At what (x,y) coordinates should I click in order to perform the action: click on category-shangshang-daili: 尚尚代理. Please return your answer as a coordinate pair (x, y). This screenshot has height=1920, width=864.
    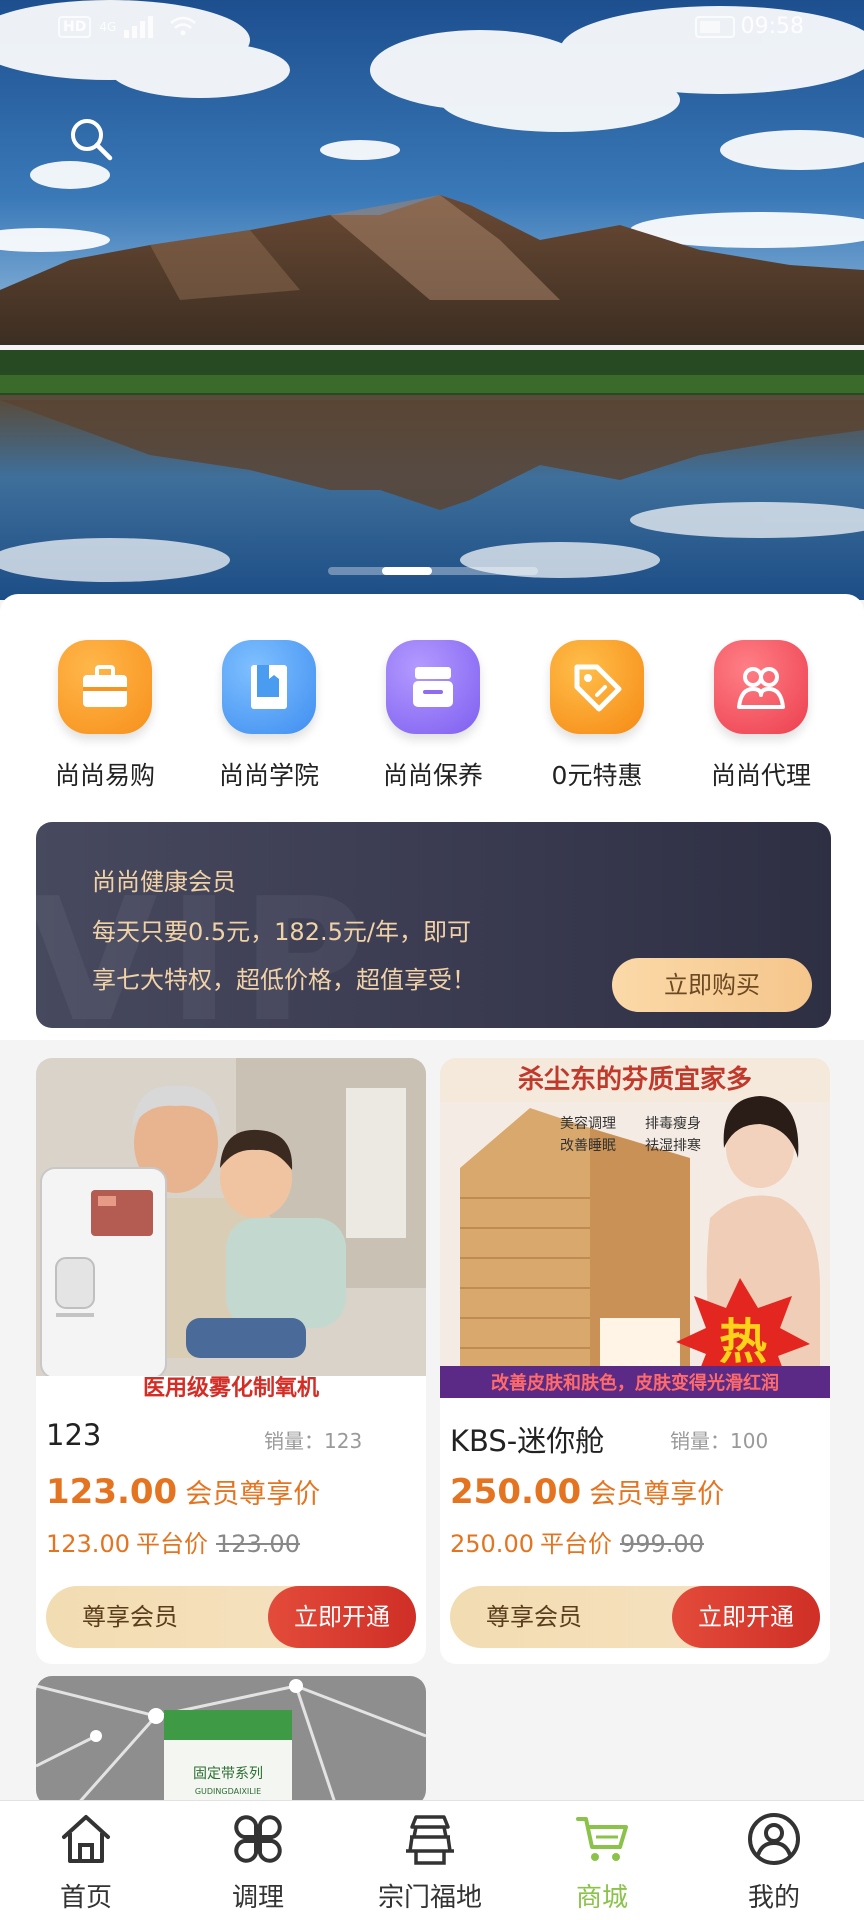
    Looking at the image, I should click on (761, 716).